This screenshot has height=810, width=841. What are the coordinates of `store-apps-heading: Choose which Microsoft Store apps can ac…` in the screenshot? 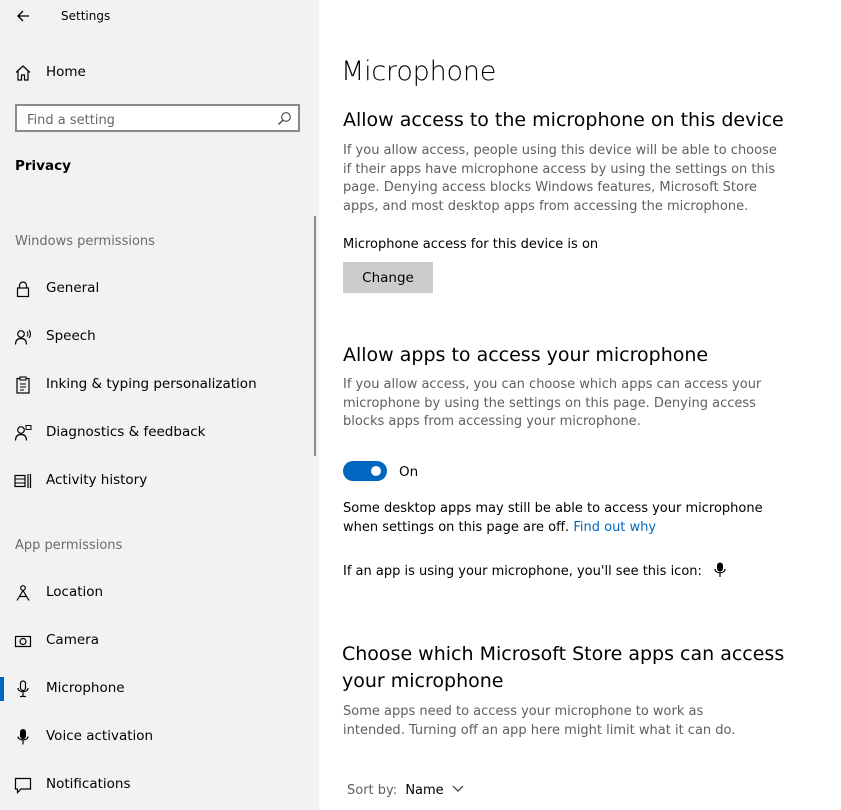 It's located at (563, 667).